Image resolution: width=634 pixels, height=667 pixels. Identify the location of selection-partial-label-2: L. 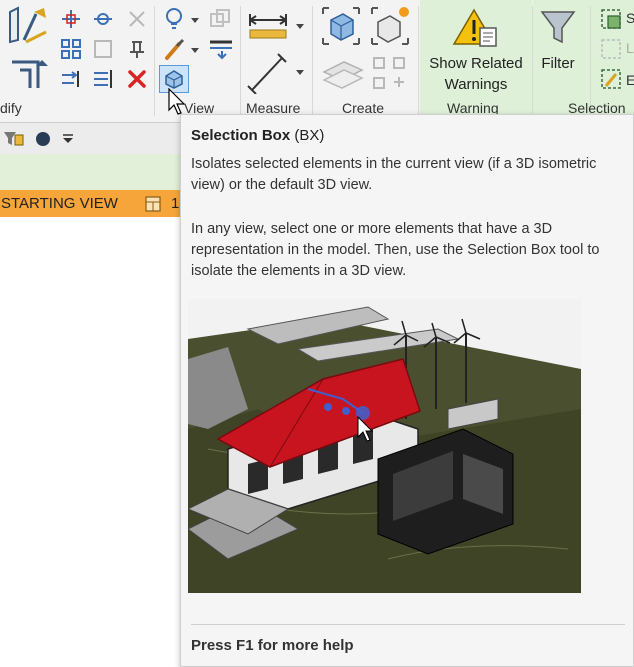
(630, 48).